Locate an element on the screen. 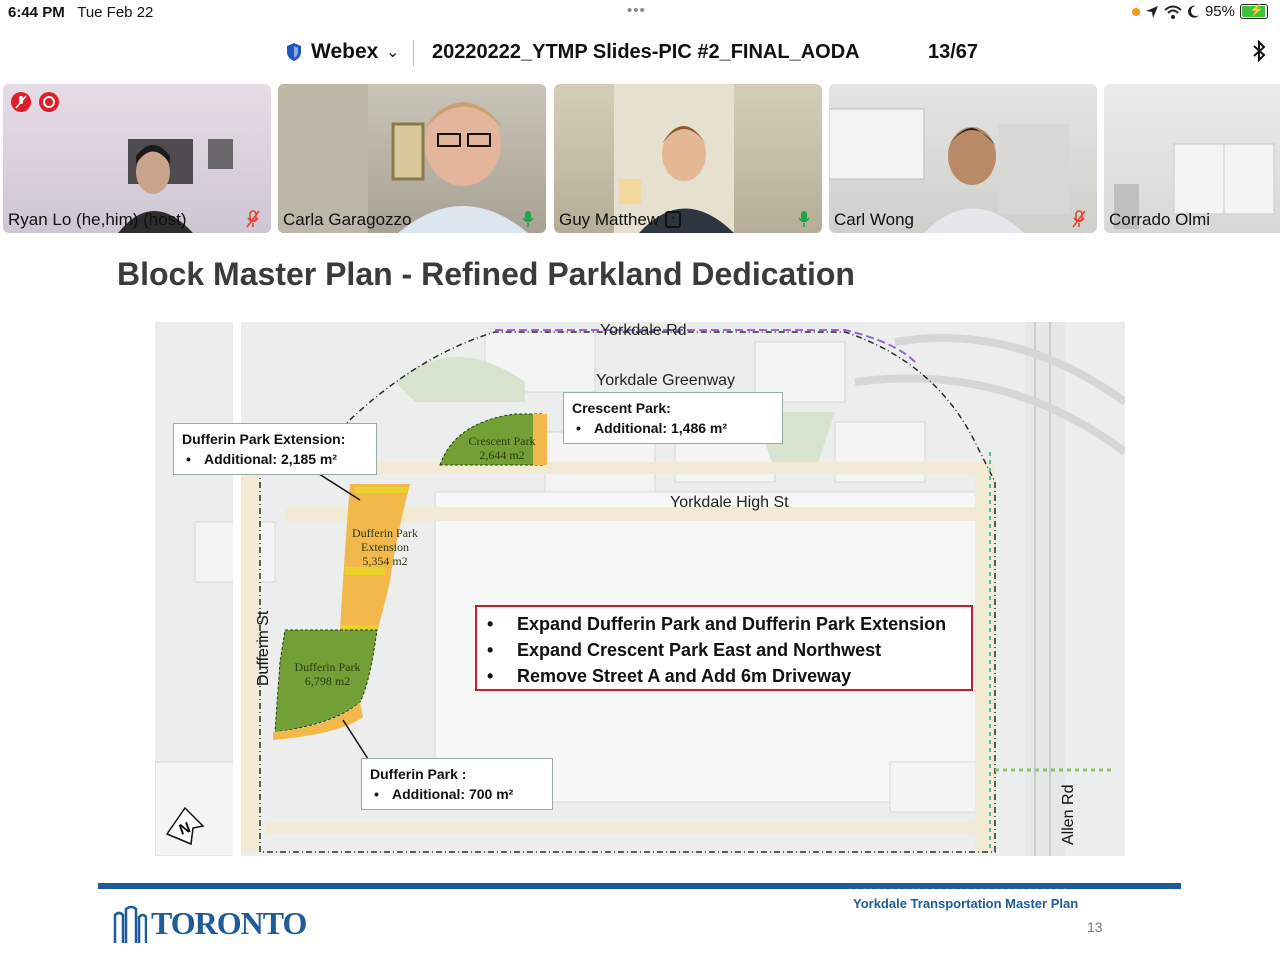 The width and height of the screenshot is (1280, 960). orange-dot-indicator is located at coordinates (1135, 11).